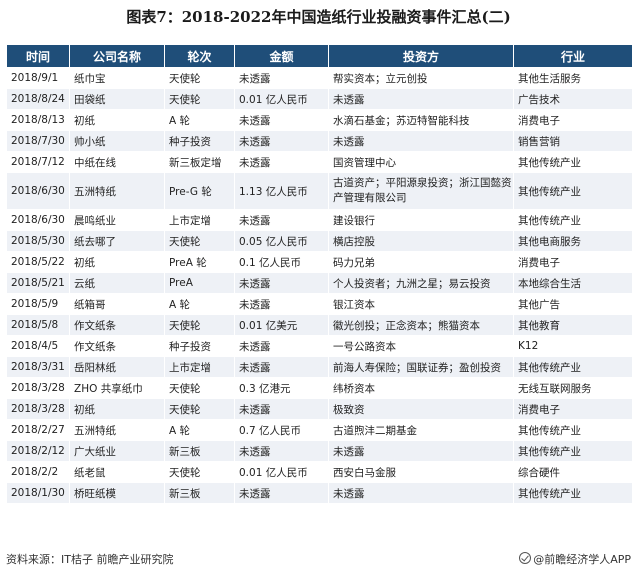  What do you see at coordinates (421, 220) in the screenshot?
I see `cell-investor: 建设银行` at bounding box center [421, 220].